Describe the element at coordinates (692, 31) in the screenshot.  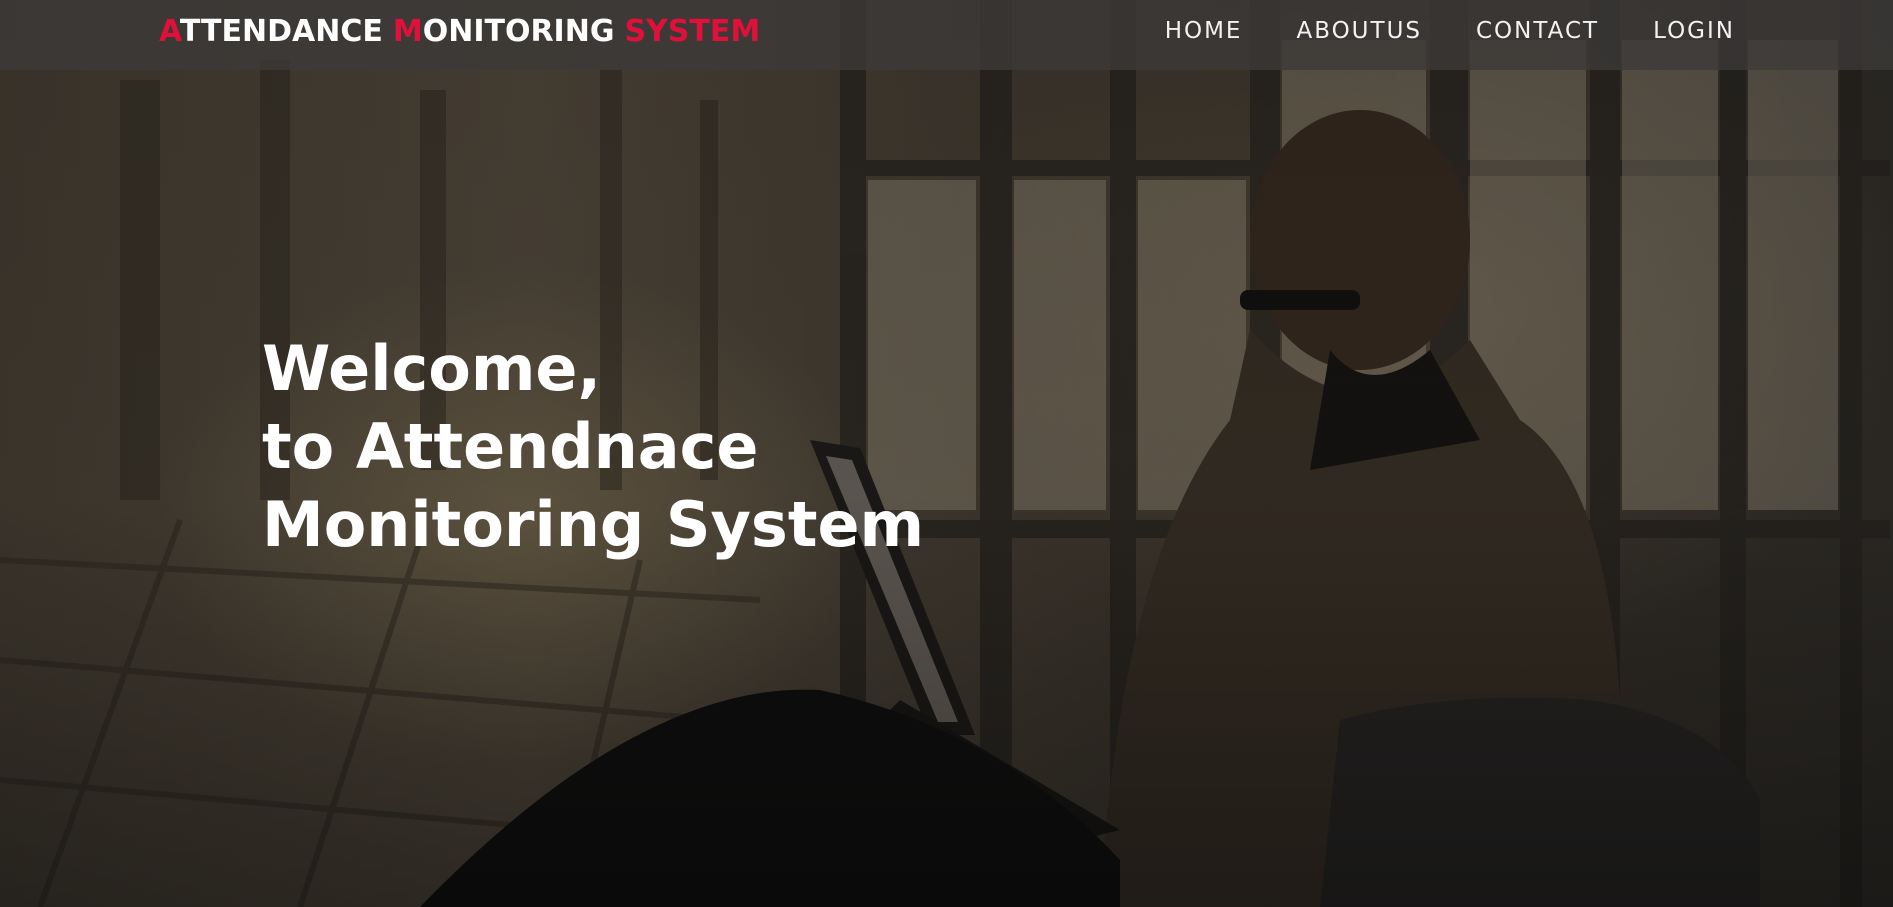
I see `brand-word-system: SYSTEM` at that location.